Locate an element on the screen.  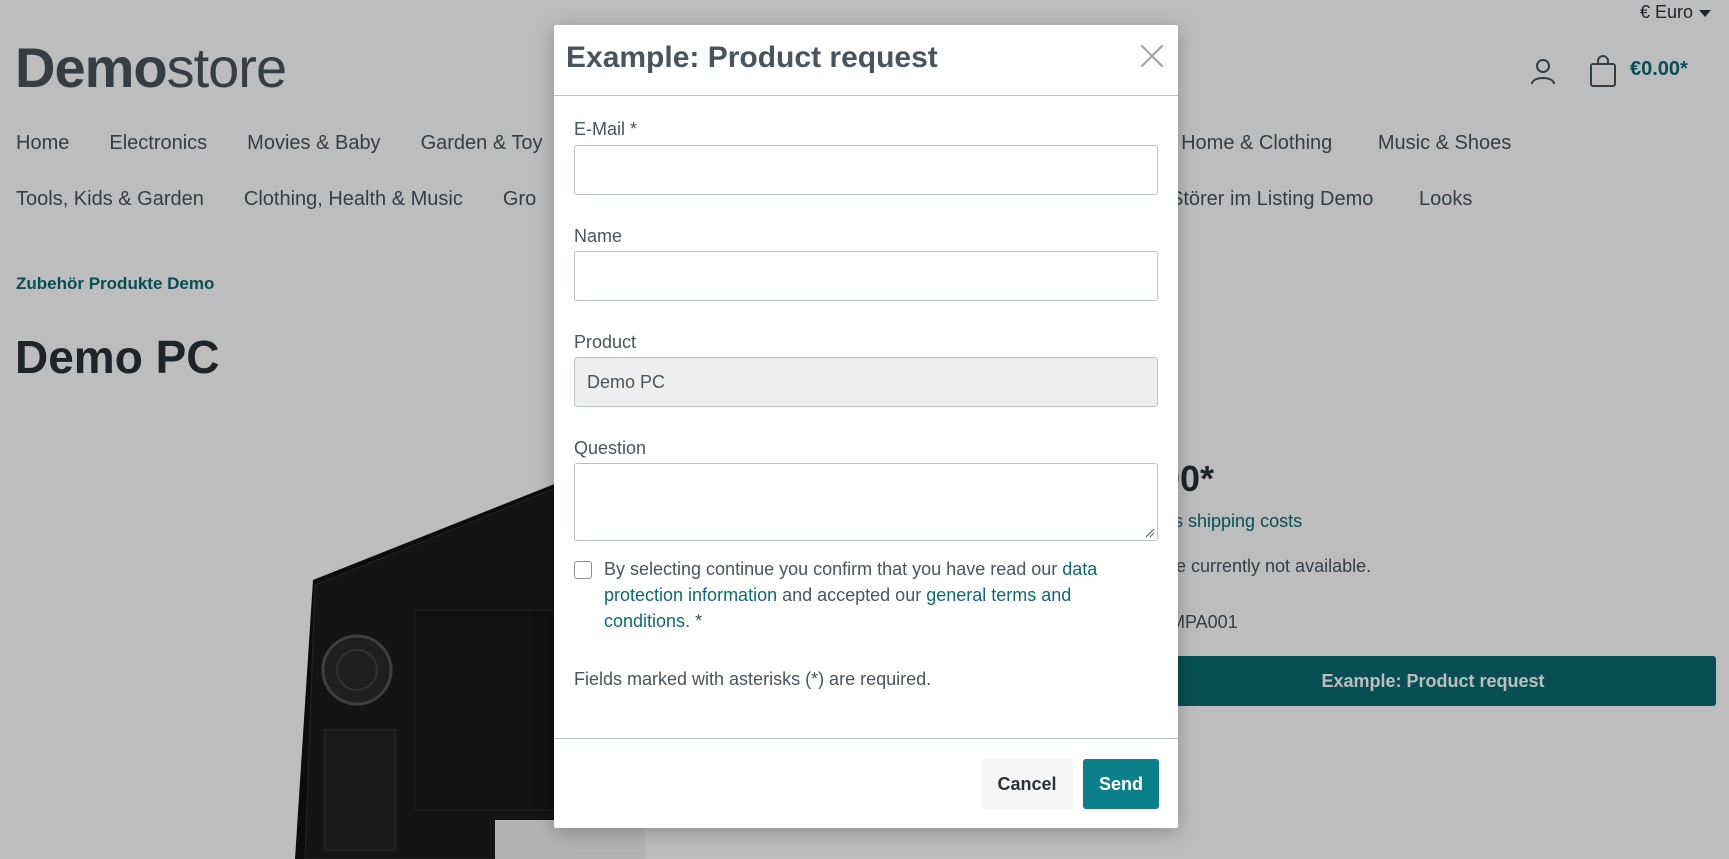
consent-text-part-2: and accepted our is located at coordinates (852, 595).